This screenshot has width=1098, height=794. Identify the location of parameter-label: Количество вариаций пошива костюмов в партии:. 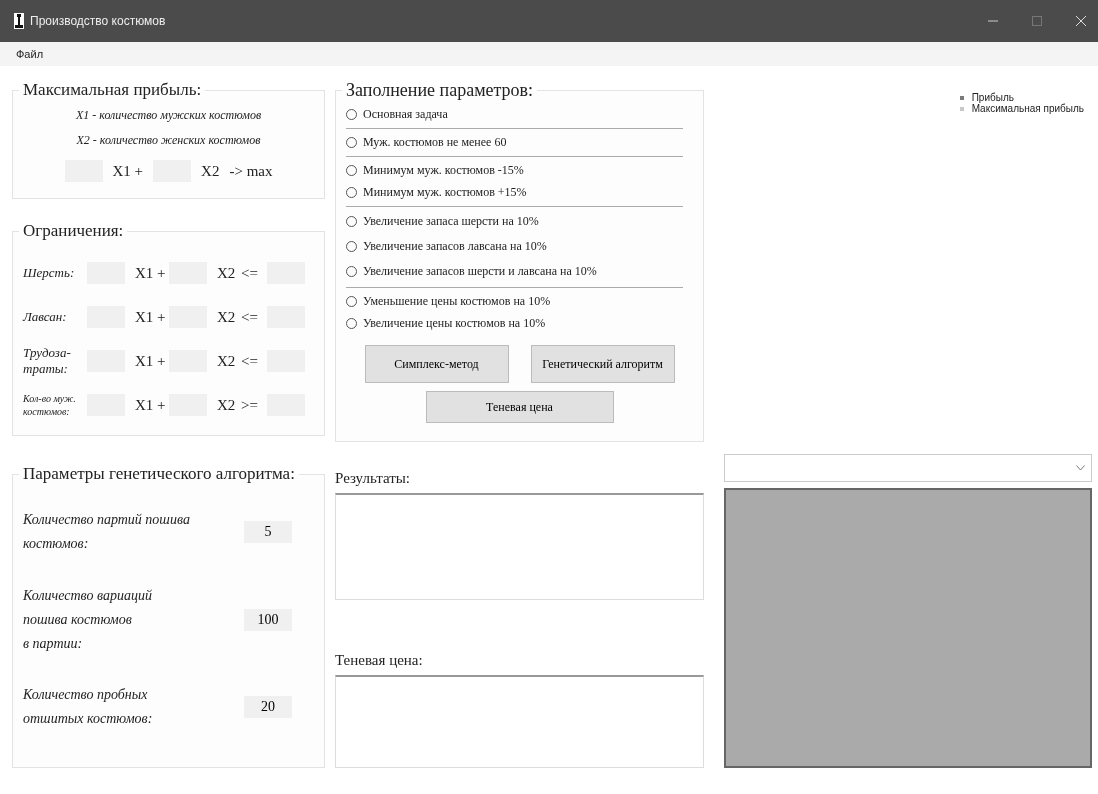
(87, 620).